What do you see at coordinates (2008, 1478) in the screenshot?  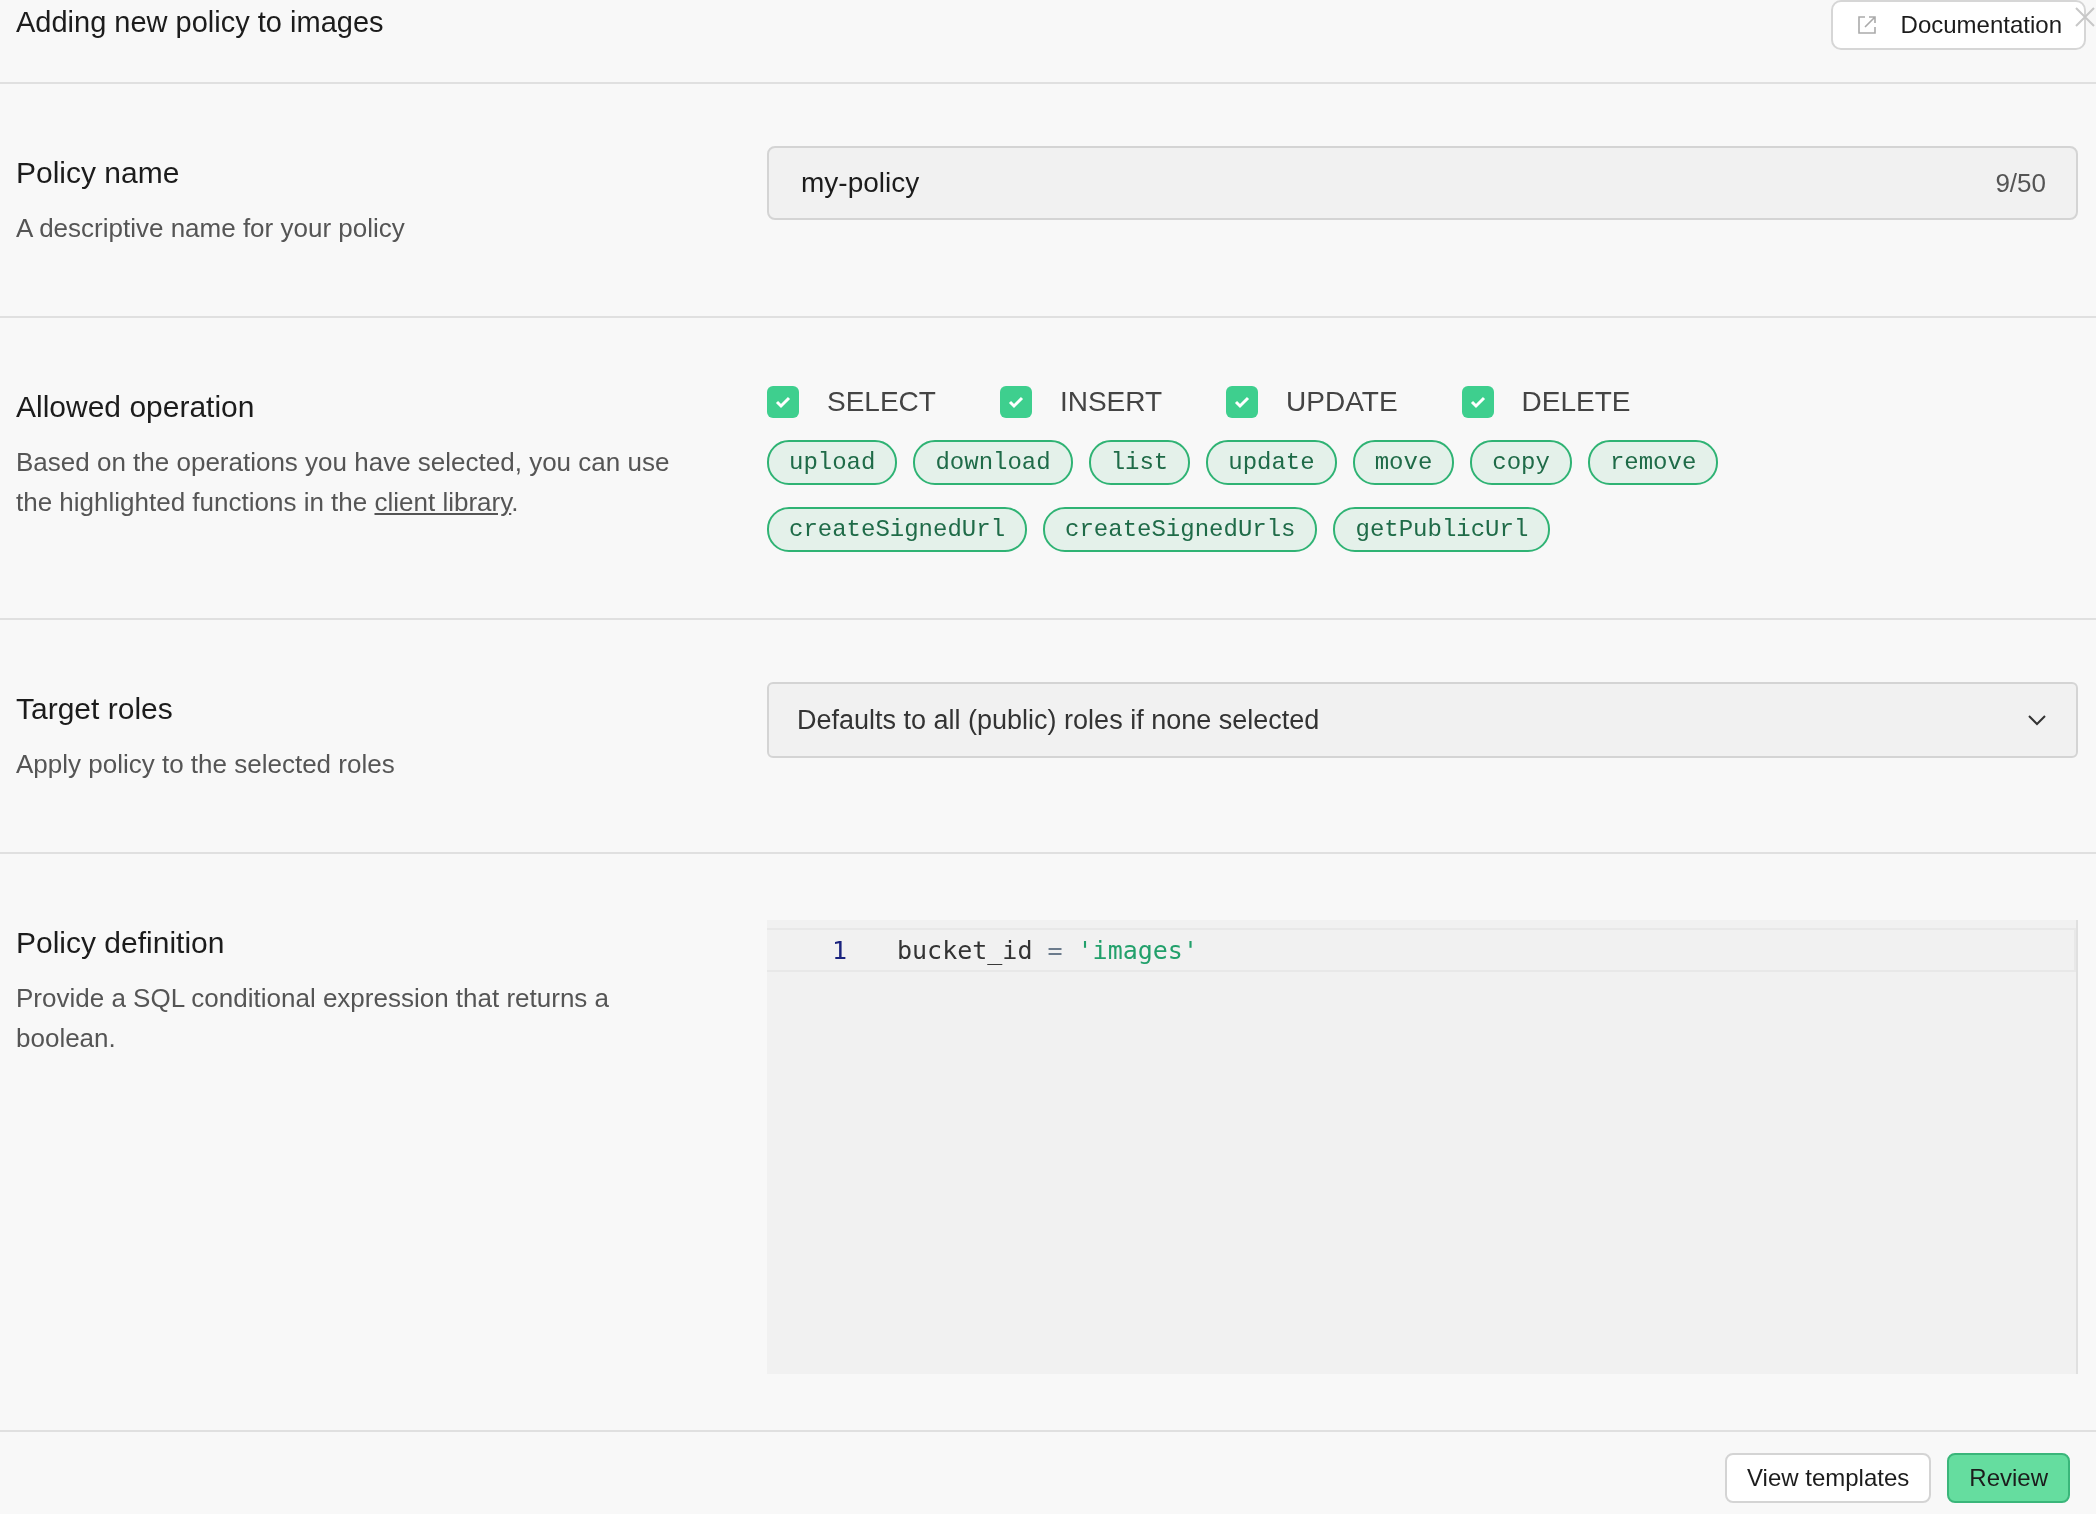 I see `review-button: Review` at bounding box center [2008, 1478].